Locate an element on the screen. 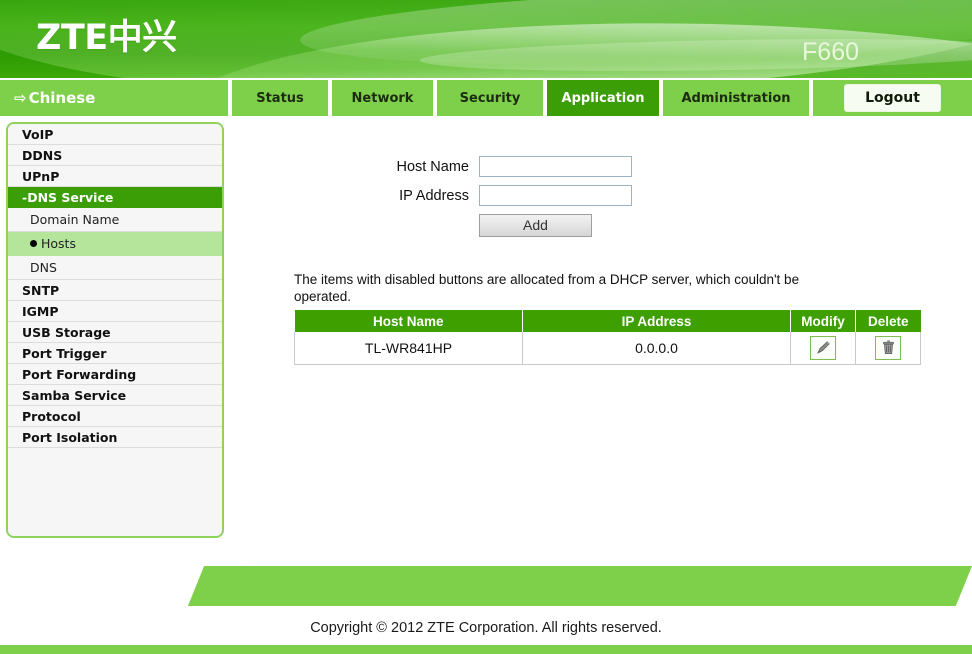 The height and width of the screenshot is (654, 972). table-row: TL-WR841HP 0.0.0.0 is located at coordinates (607, 348).